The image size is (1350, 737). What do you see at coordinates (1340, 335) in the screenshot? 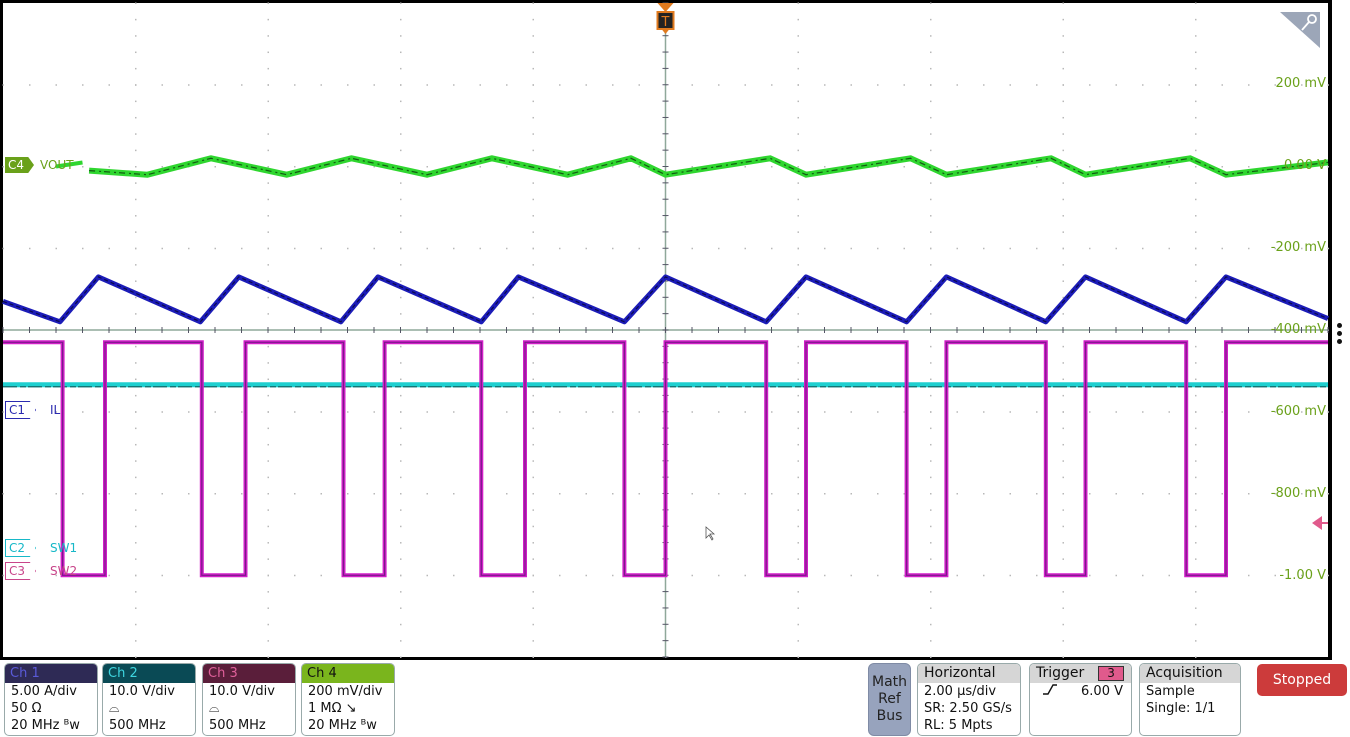
I see `more-options-icon` at bounding box center [1340, 335].